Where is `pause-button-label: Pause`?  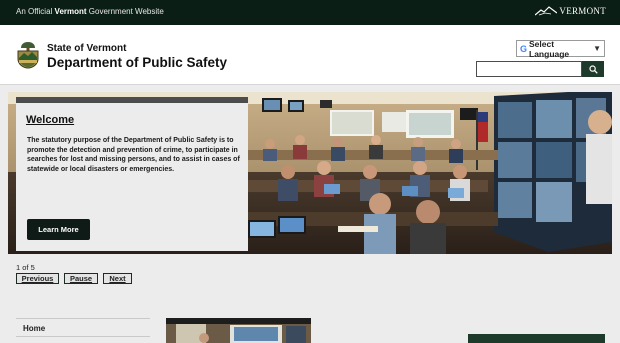 pause-button-label: Pause is located at coordinates (81, 278).